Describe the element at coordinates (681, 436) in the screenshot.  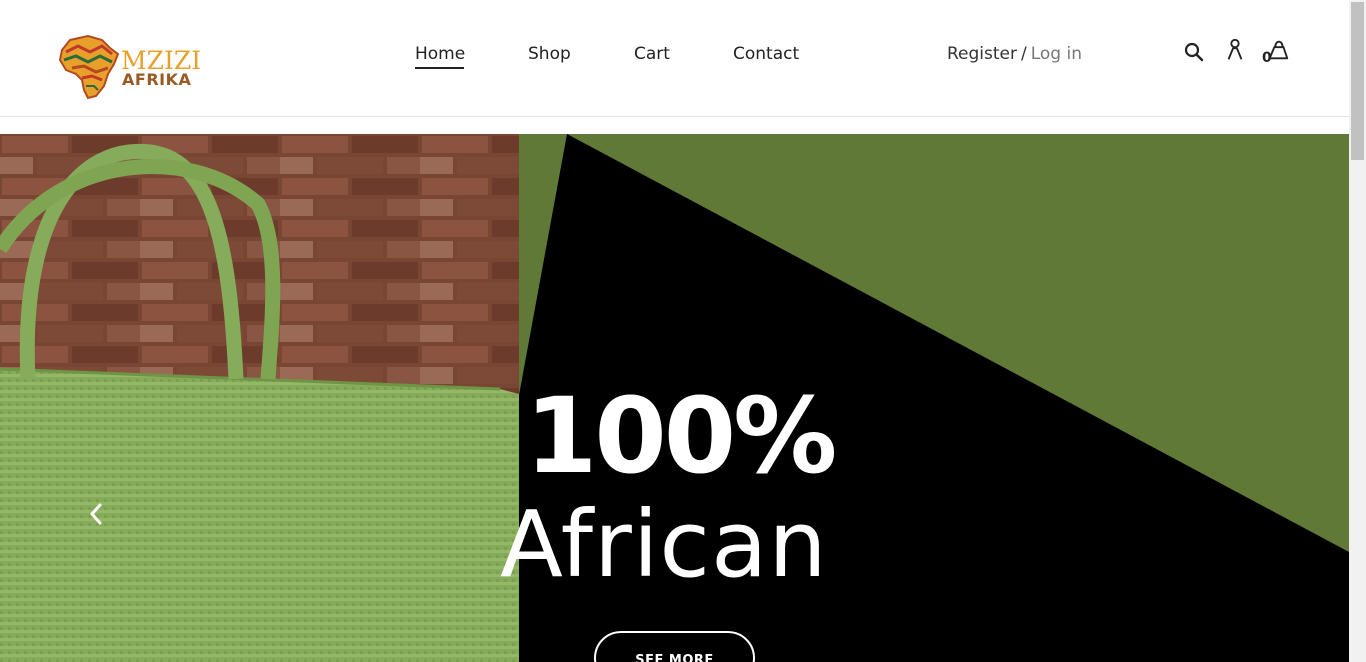
I see `hero-headline: 100%` at that location.